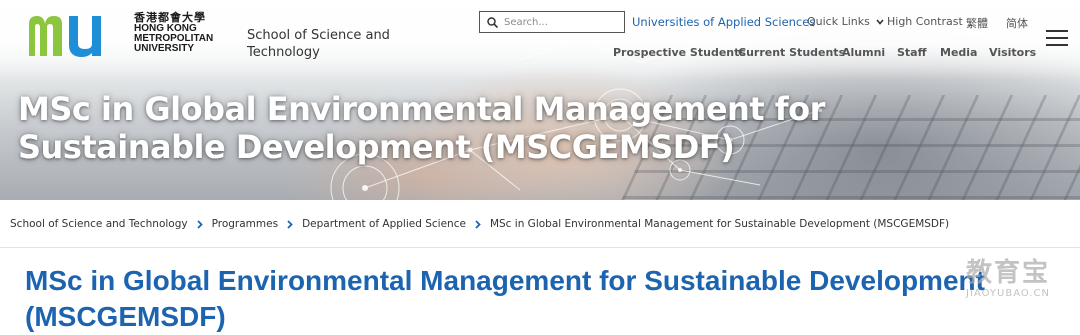 The height and width of the screenshot is (335, 1080). I want to click on university-wordmark: 香港都會大學 HONG KONG METROPOLITAN UNIVERSITY, so click(173, 33).